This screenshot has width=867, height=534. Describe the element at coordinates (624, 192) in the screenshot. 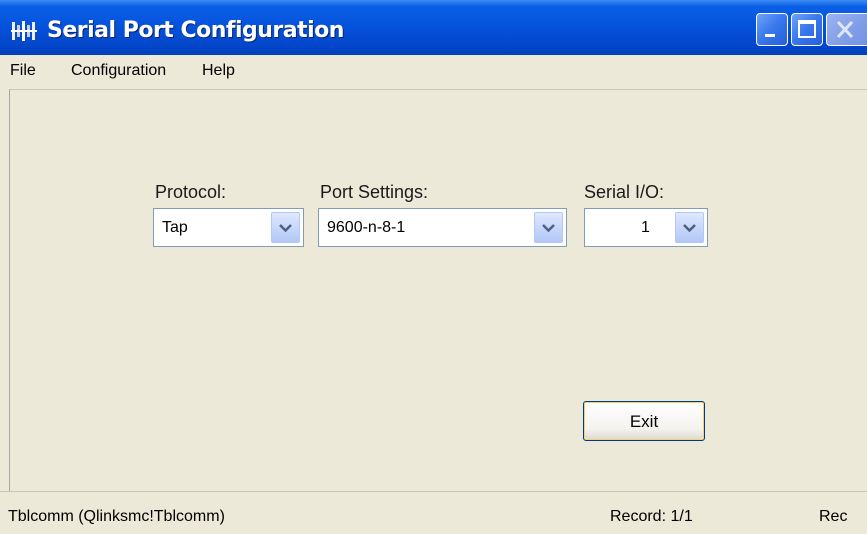

I see `serial-io-label: Serial I/O:` at that location.